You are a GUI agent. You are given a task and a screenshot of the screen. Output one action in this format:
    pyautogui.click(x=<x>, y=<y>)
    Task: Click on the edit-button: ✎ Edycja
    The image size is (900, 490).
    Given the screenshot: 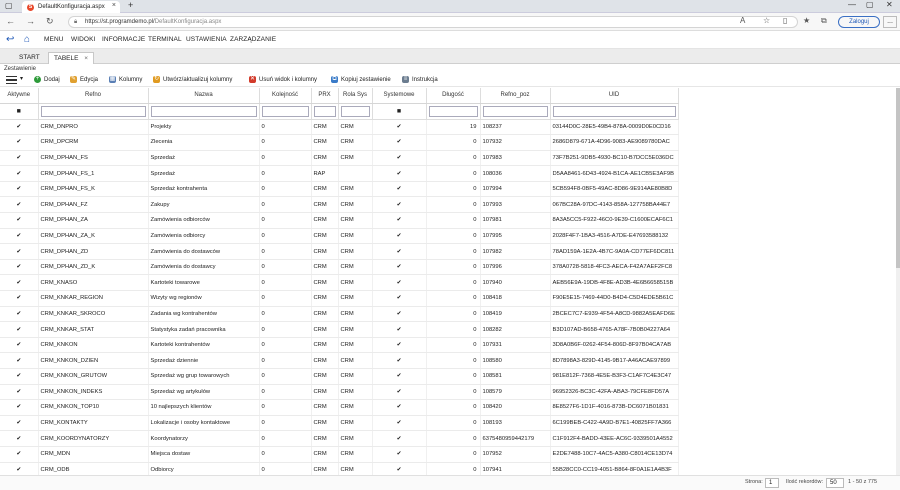 What is the action you would take?
    pyautogui.click(x=84, y=79)
    